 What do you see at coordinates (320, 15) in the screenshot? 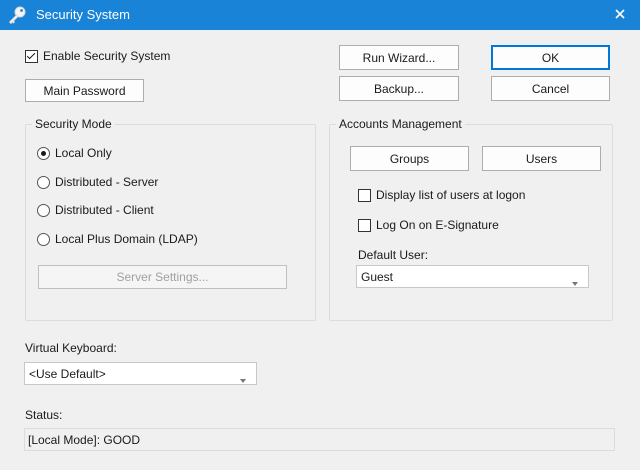
I see `title-bar: Security System` at bounding box center [320, 15].